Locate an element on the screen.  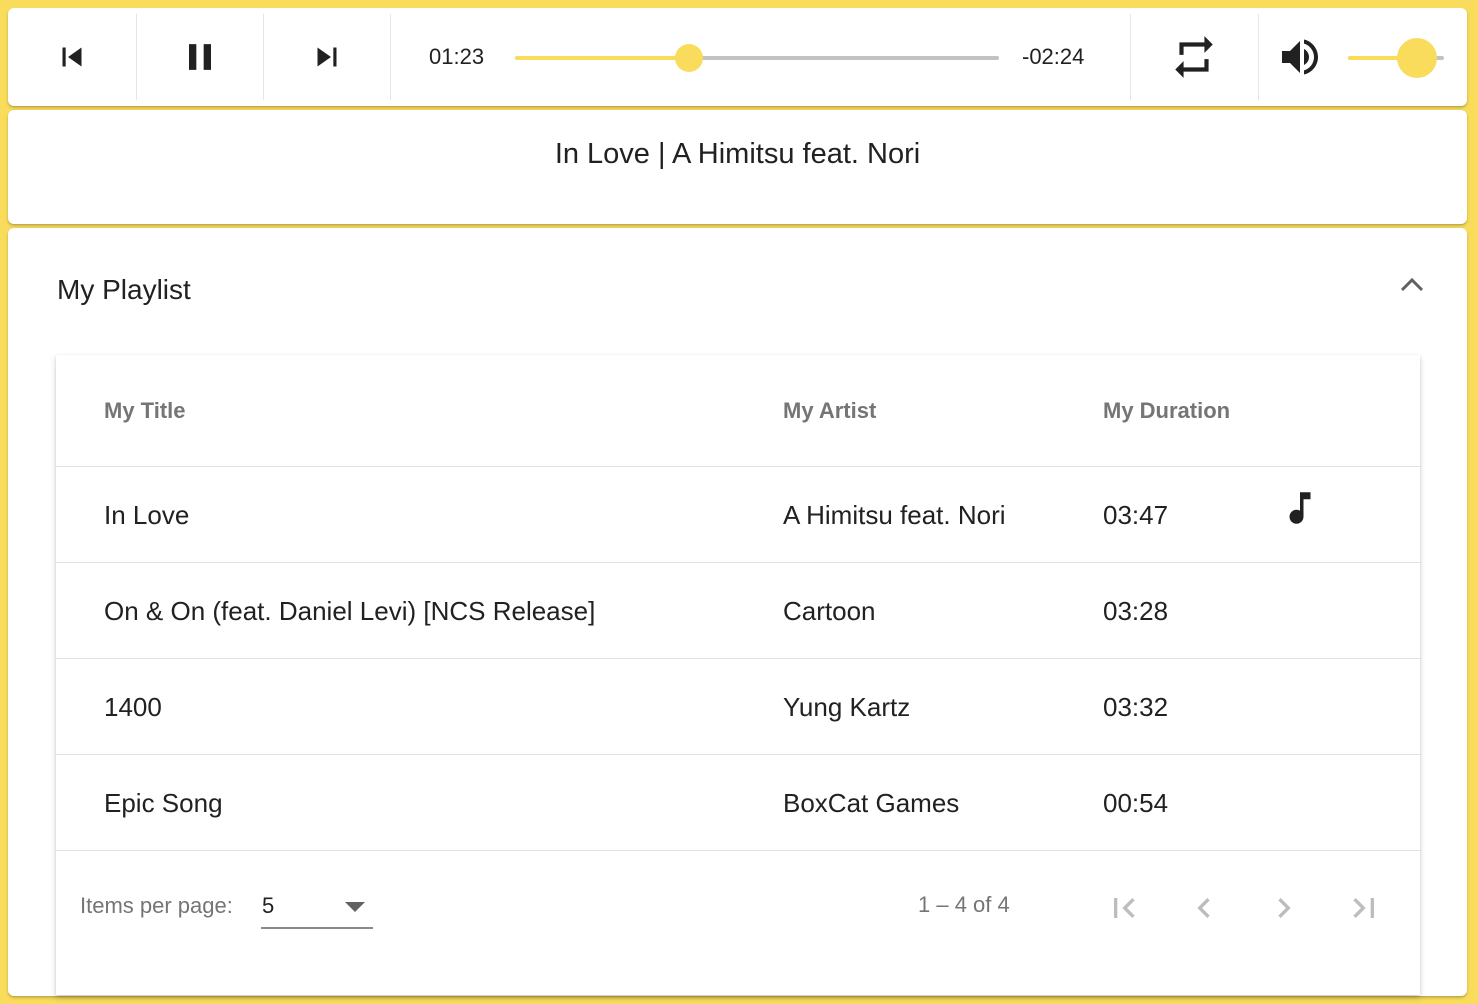
now-playing-indicator is located at coordinates (1300, 511).